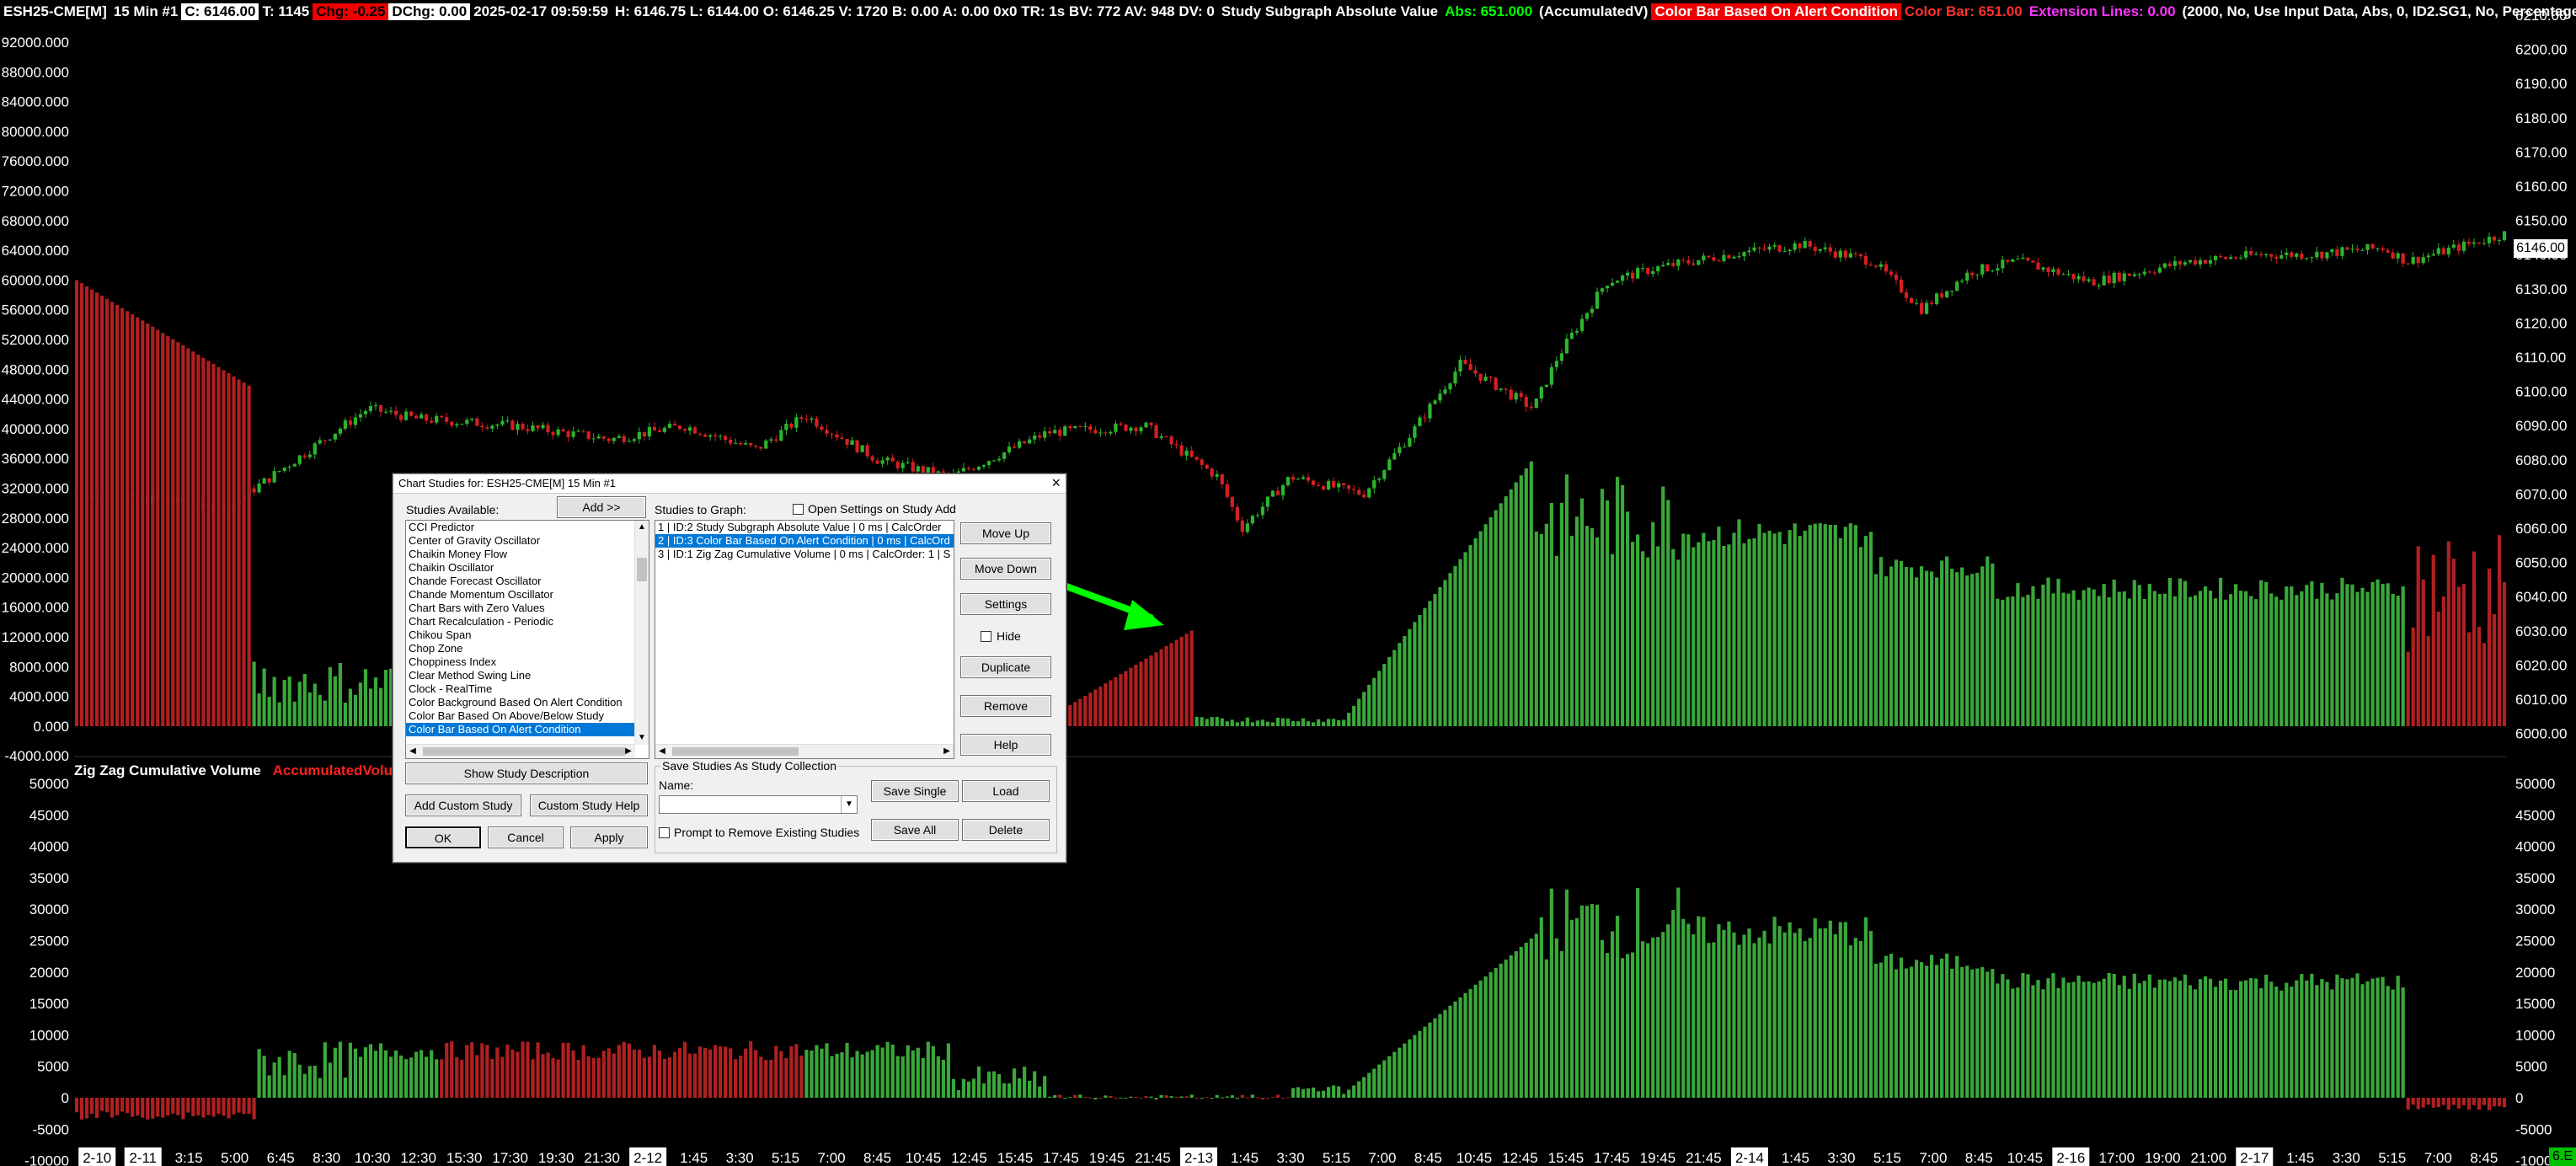 This screenshot has height=1166, width=2576. What do you see at coordinates (527, 648) in the screenshot?
I see `available-study-item: Chop Zone` at bounding box center [527, 648].